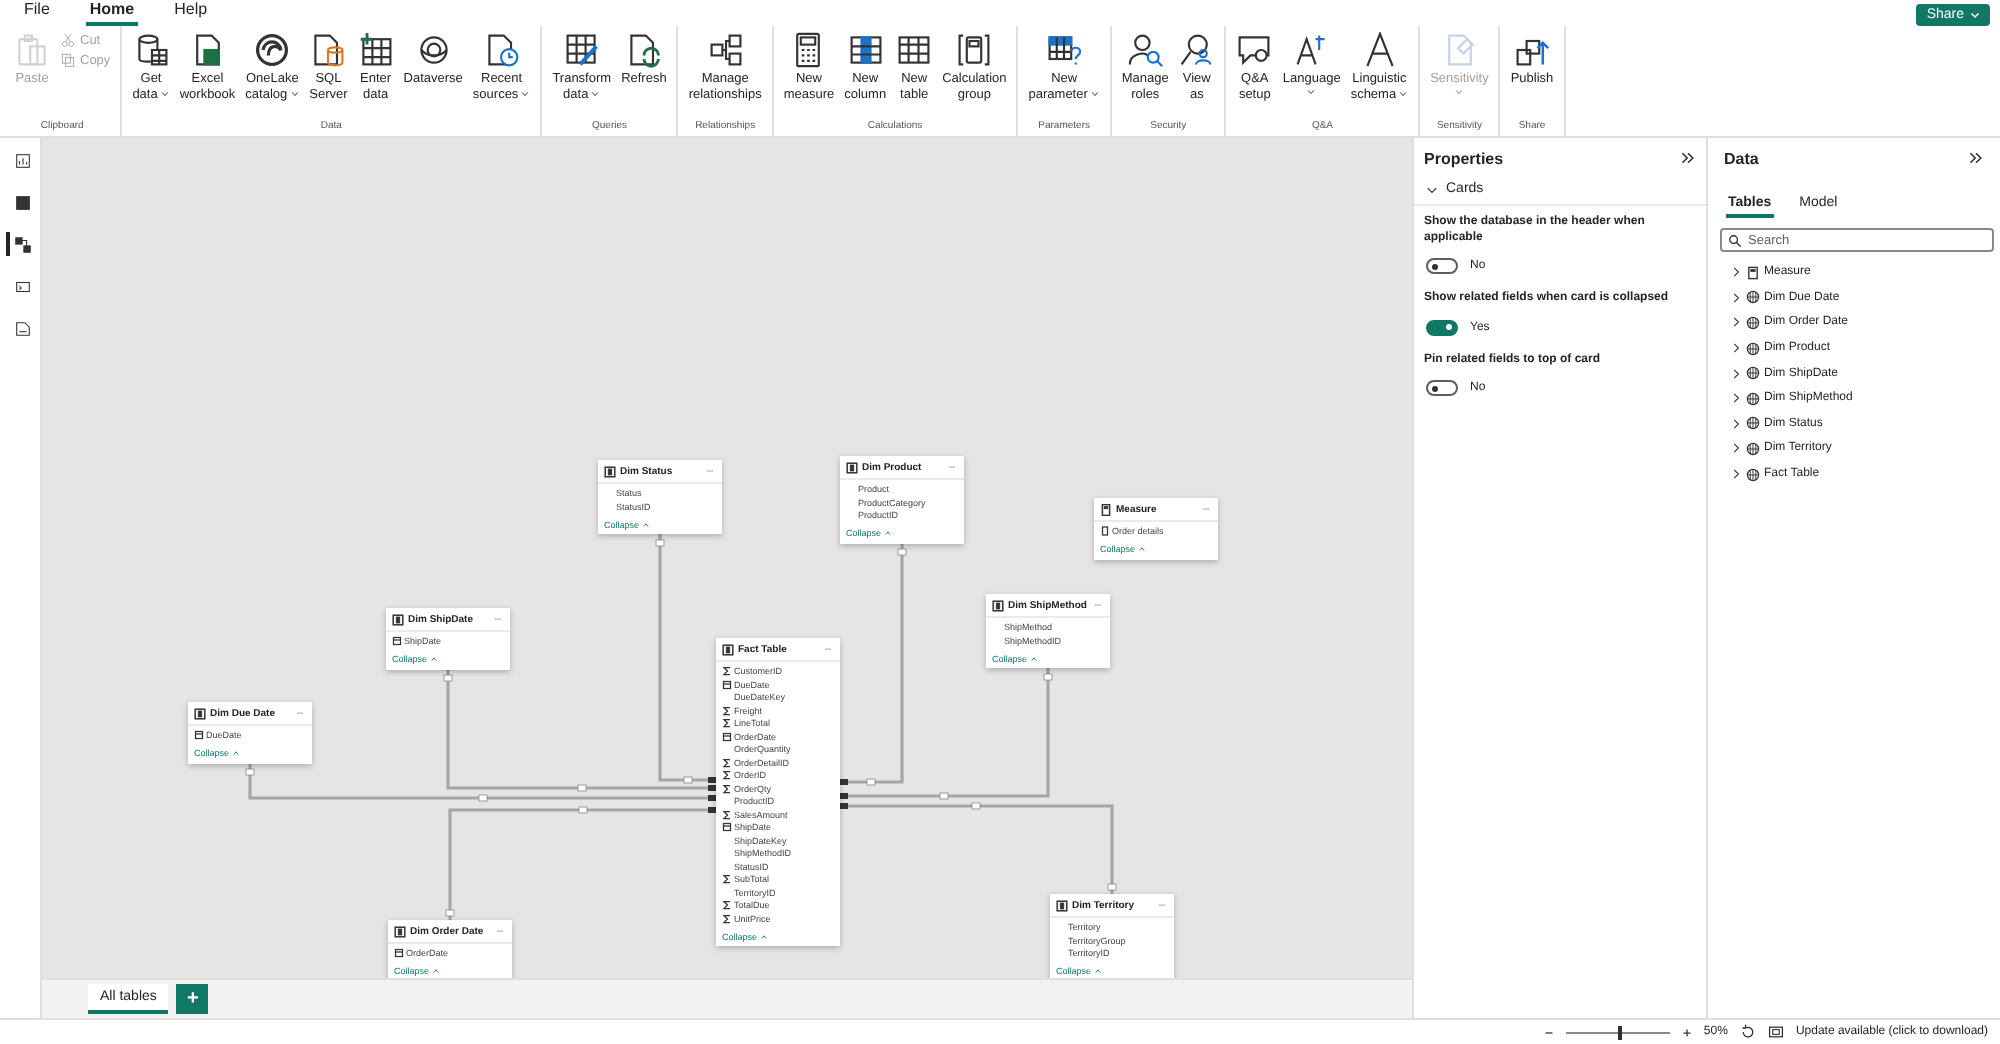 The width and height of the screenshot is (2000, 1044). I want to click on relationship-boxes-icon, so click(725, 50).